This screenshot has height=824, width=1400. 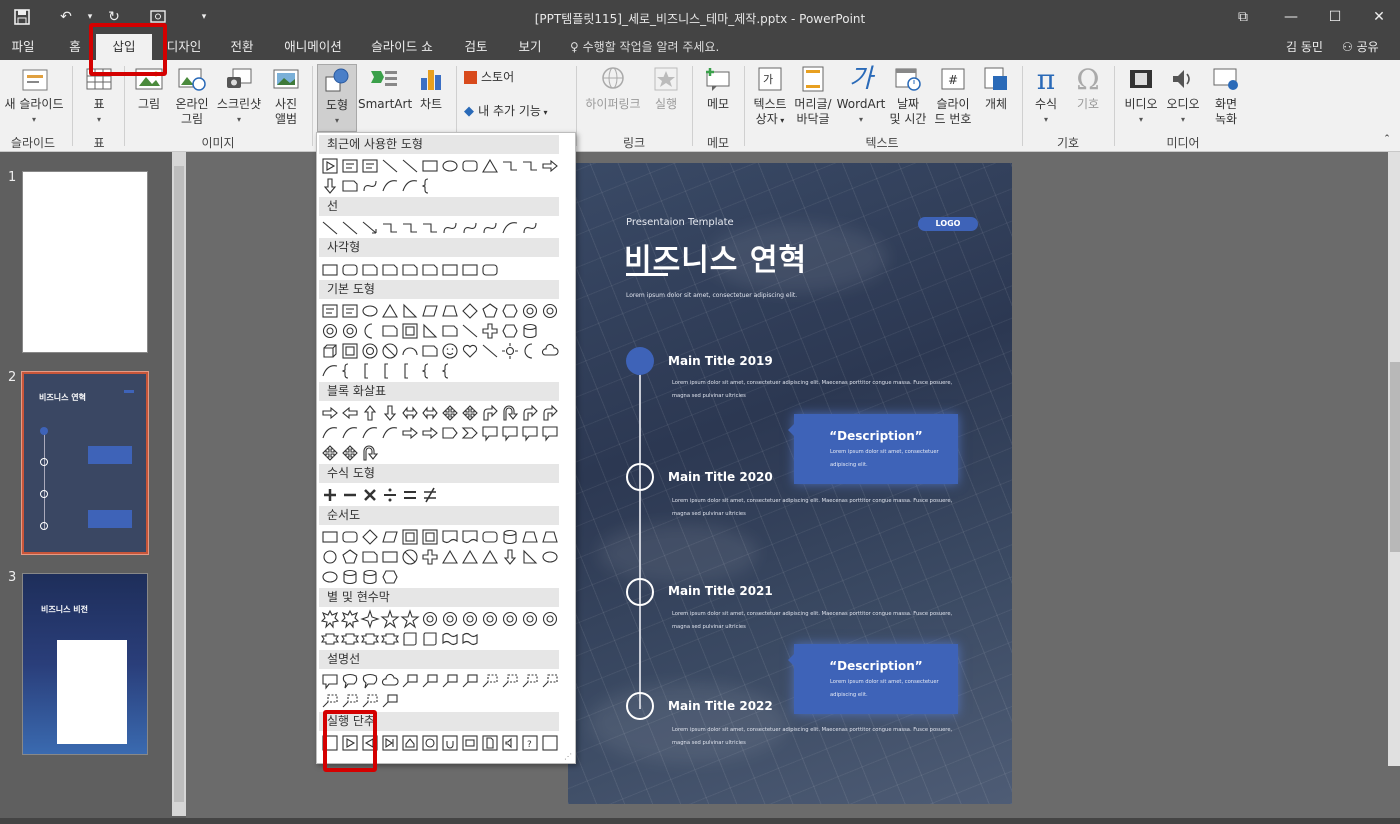 I want to click on shape-neq-icon, so click(x=430, y=495).